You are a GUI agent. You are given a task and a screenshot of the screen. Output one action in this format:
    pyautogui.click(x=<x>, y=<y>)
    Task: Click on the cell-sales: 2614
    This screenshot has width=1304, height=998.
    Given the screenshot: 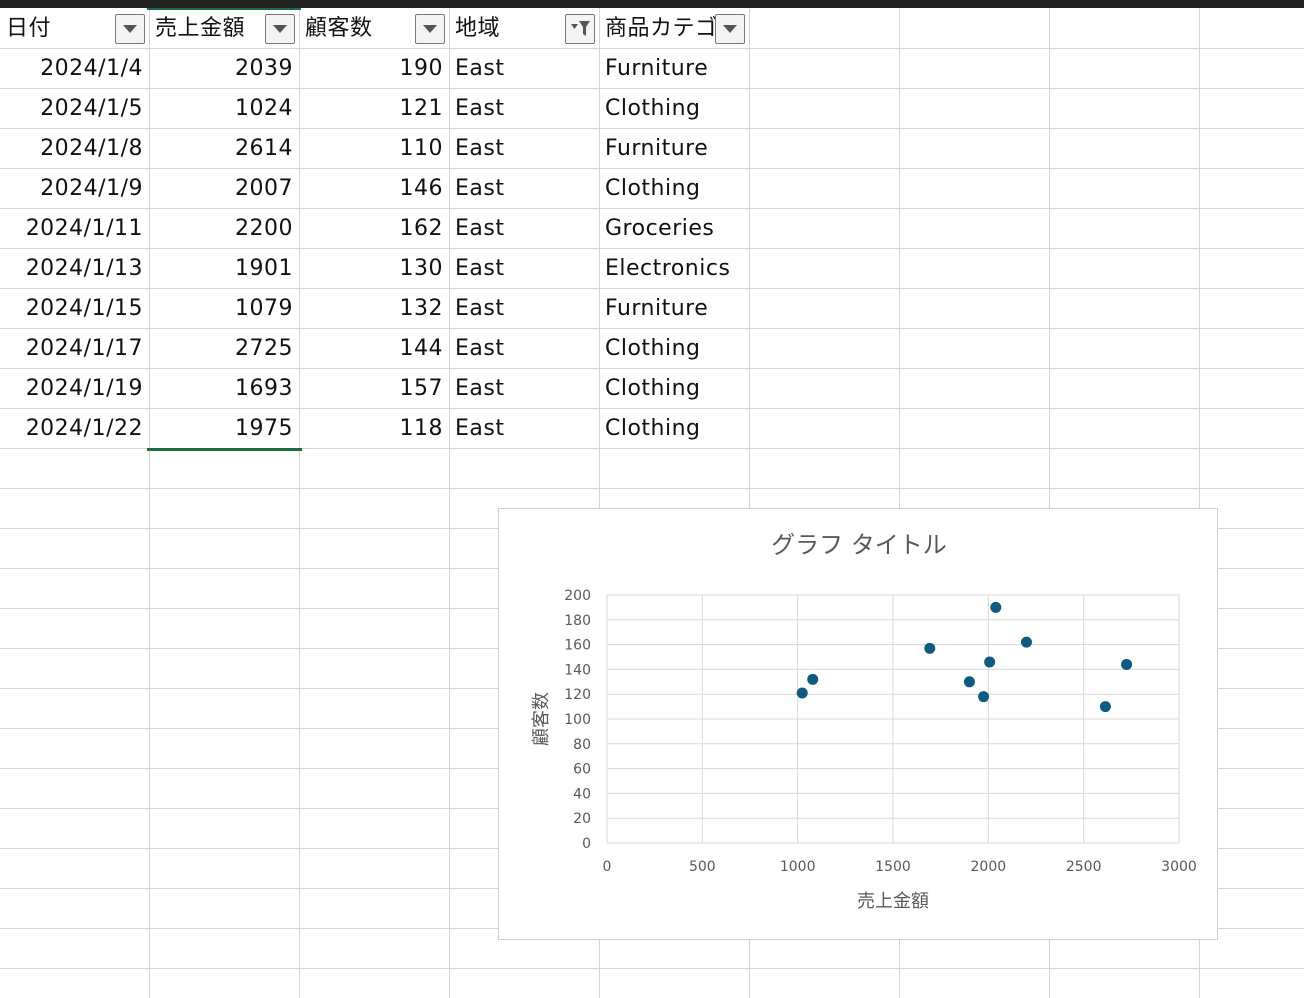 What is the action you would take?
    pyautogui.click(x=221, y=148)
    